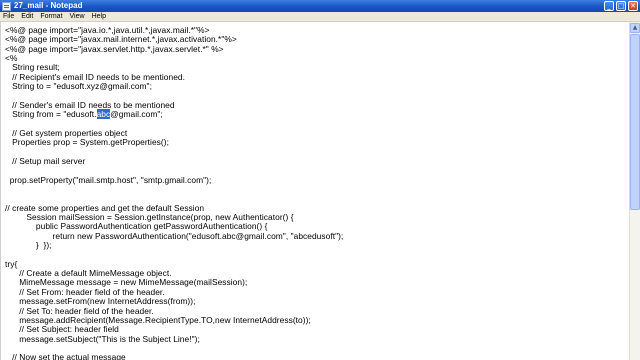 Image resolution: width=640 pixels, height=360 pixels. I want to click on code-line: // Setup mail server, so click(45, 160).